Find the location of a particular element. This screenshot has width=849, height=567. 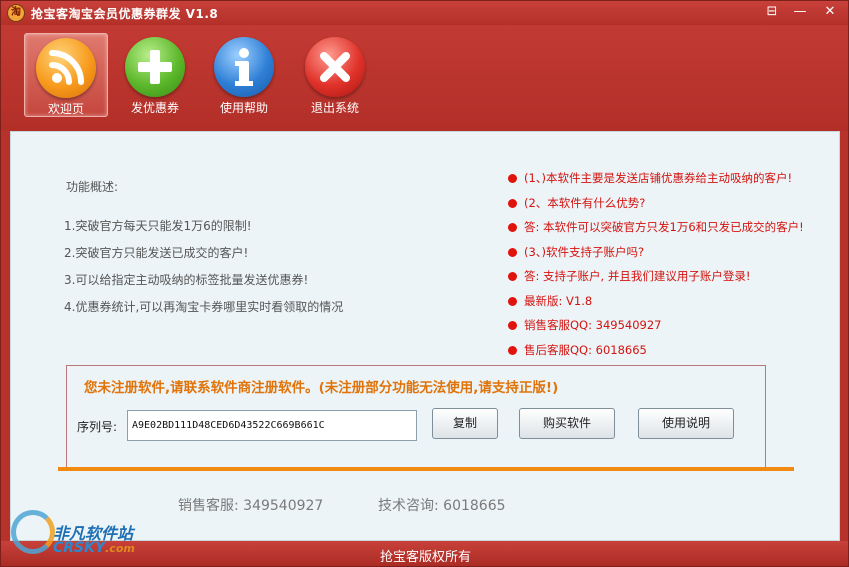

watermark-com: .com is located at coordinates (120, 548).